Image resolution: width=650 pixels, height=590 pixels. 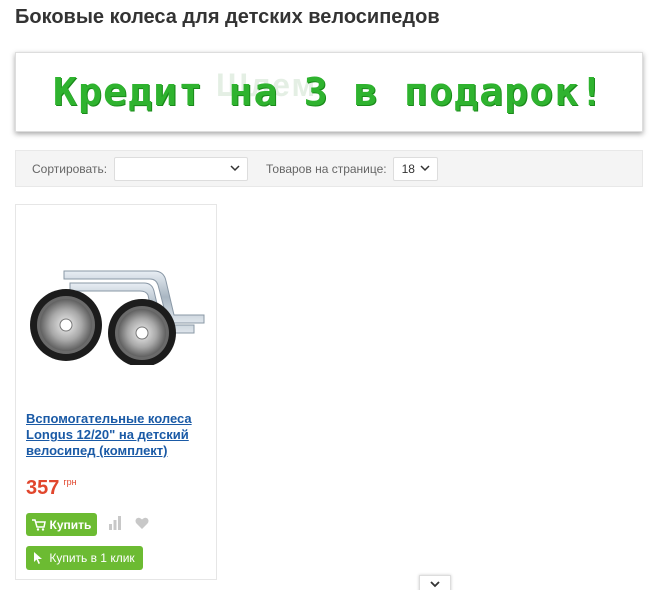 What do you see at coordinates (181, 168) in the screenshot?
I see `sort-select` at bounding box center [181, 168].